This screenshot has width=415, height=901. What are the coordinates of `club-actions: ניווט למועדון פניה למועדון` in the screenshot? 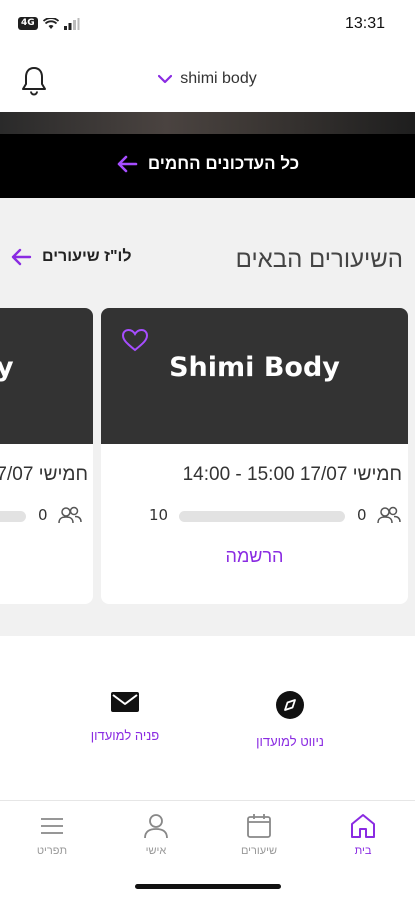 It's located at (207, 725).